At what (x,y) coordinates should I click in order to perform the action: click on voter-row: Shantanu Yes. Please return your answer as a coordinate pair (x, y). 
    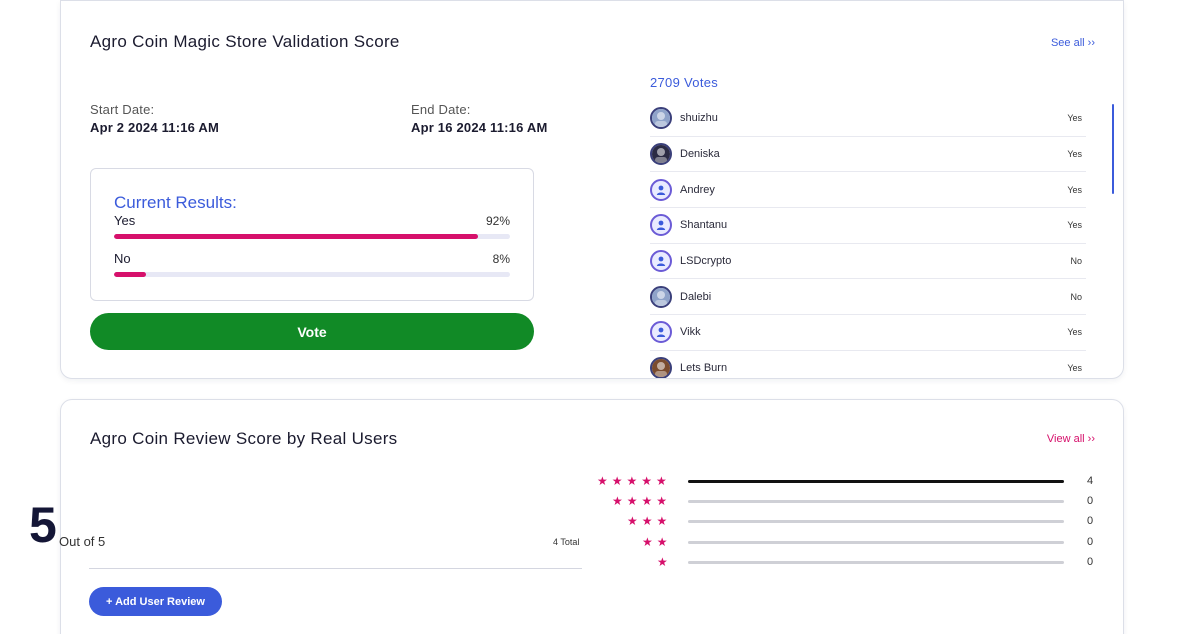
    Looking at the image, I should click on (868, 226).